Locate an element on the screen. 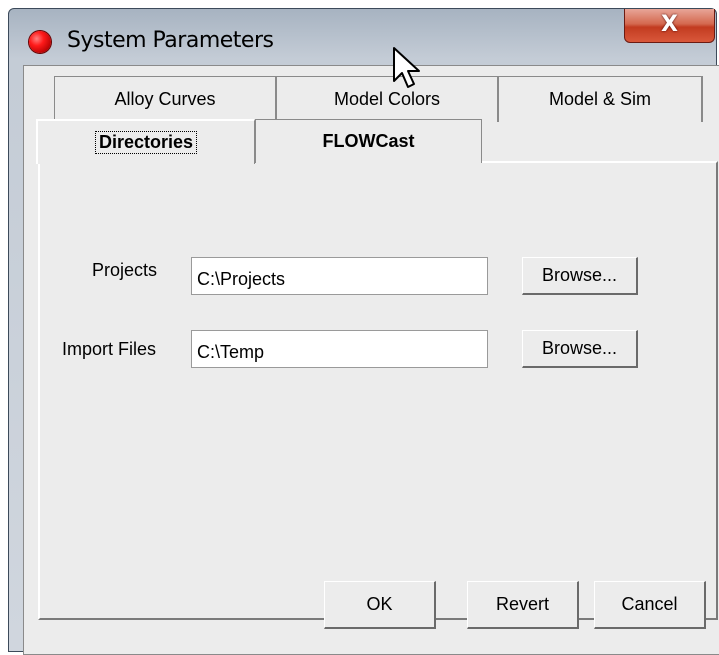 Image resolution: width=719 pixels, height=655 pixels. ok-button: OK is located at coordinates (380, 605).